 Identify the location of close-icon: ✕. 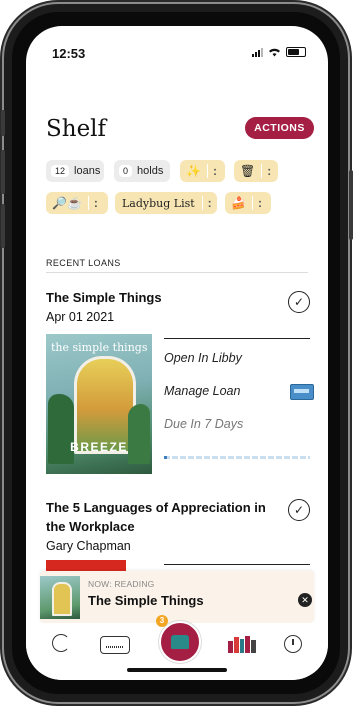
(305, 600).